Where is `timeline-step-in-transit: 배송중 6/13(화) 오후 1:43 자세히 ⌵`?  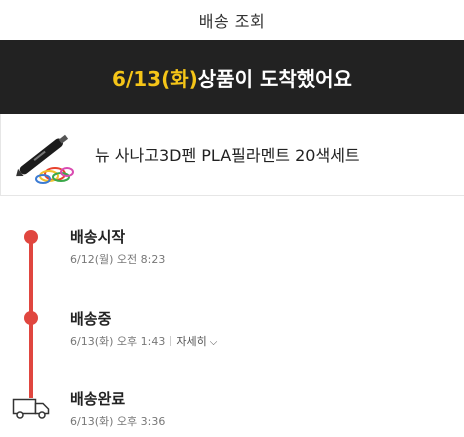 timeline-step-in-transit: 배송중 6/13(화) 오후 1:43 자세히 ⌵ is located at coordinates (143, 328).